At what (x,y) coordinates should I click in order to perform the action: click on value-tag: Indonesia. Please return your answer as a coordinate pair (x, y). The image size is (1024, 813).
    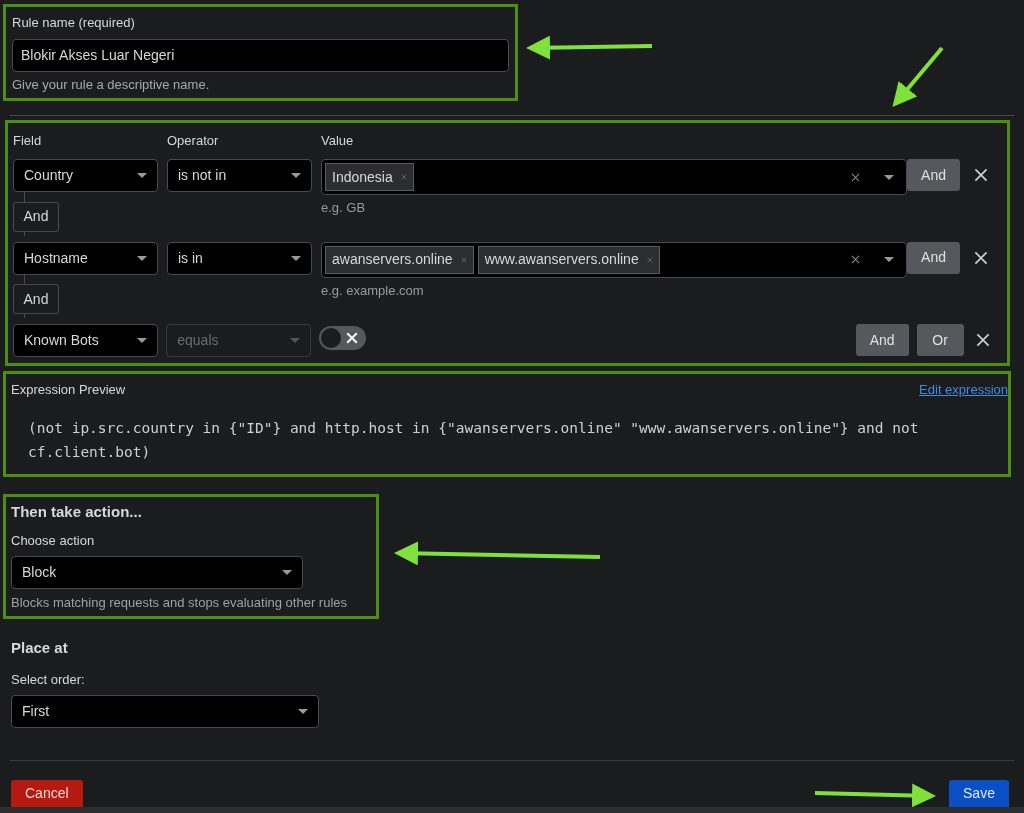
    Looking at the image, I should click on (369, 177).